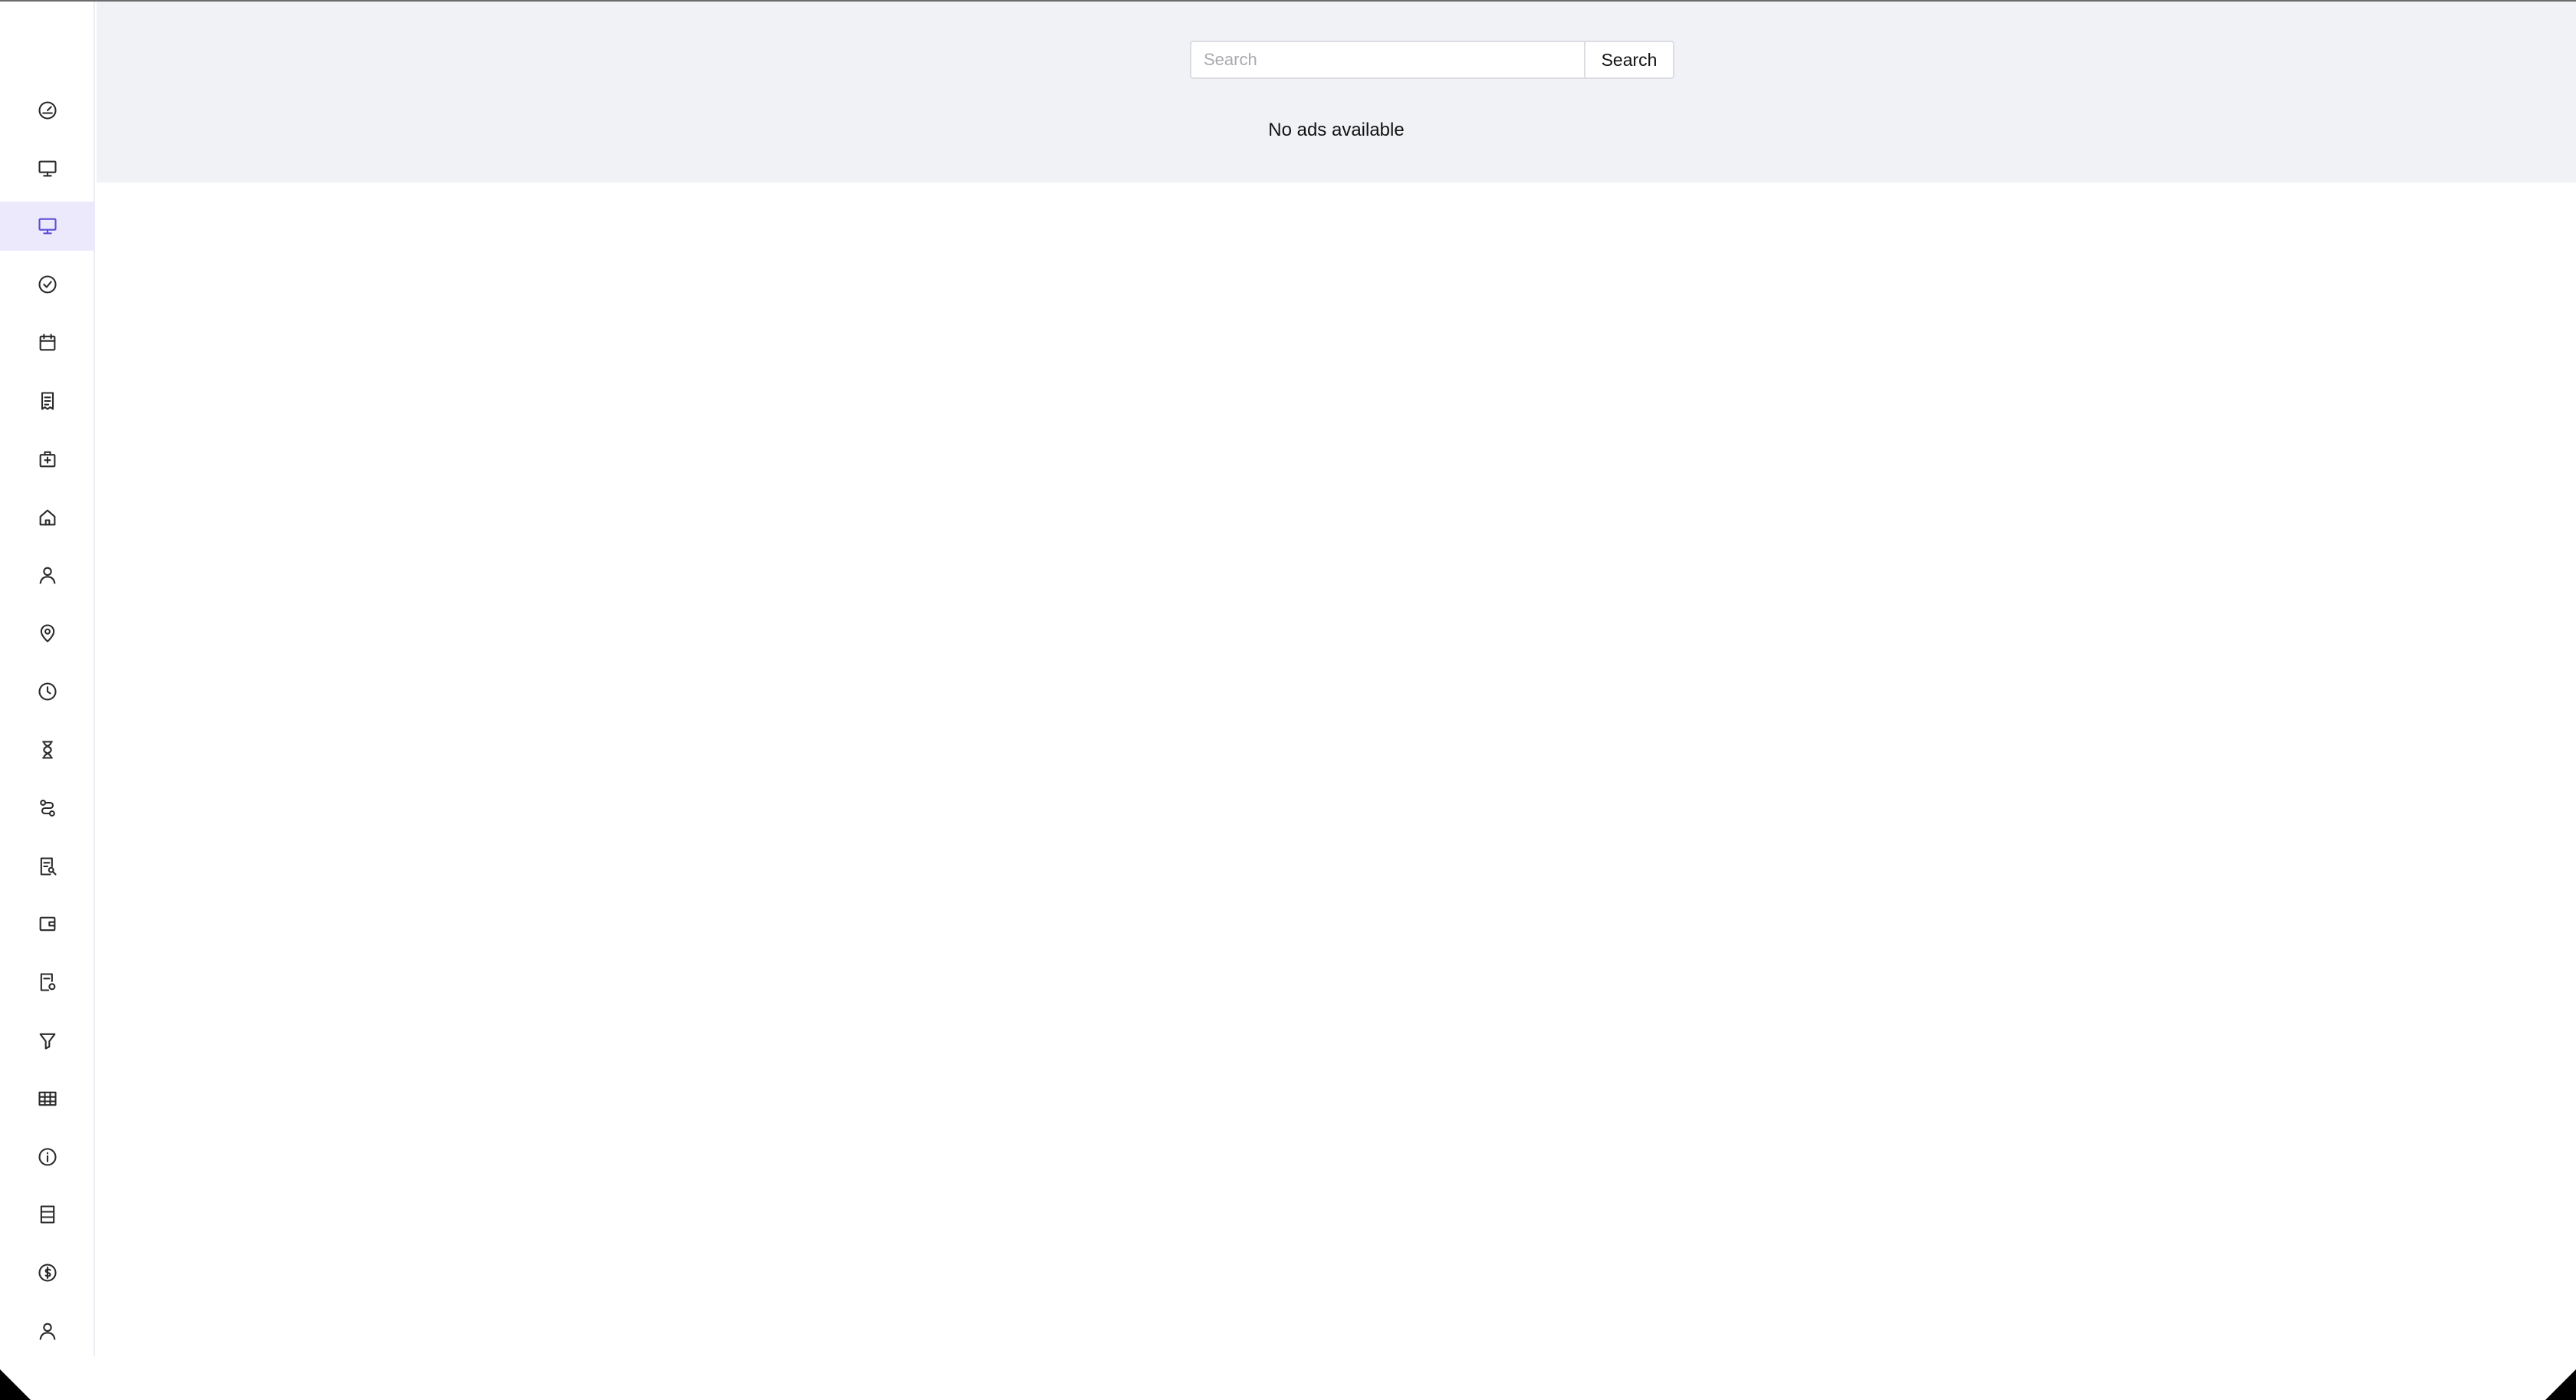 The width and height of the screenshot is (2576, 1400). I want to click on sidebar-item-medical, so click(48, 459).